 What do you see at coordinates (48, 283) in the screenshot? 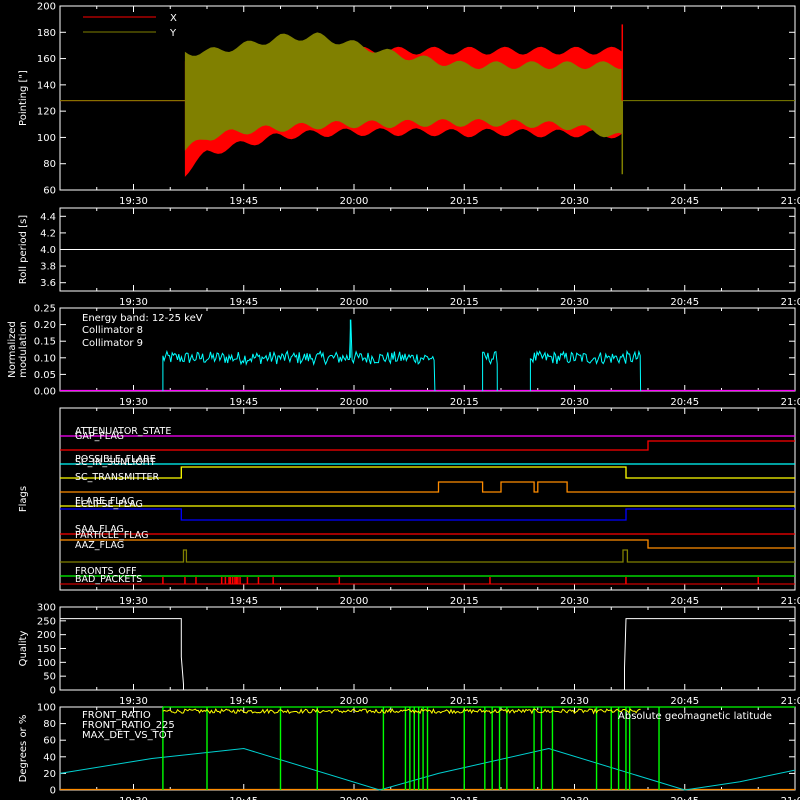
I see `y-tick-label: 3.6` at bounding box center [48, 283].